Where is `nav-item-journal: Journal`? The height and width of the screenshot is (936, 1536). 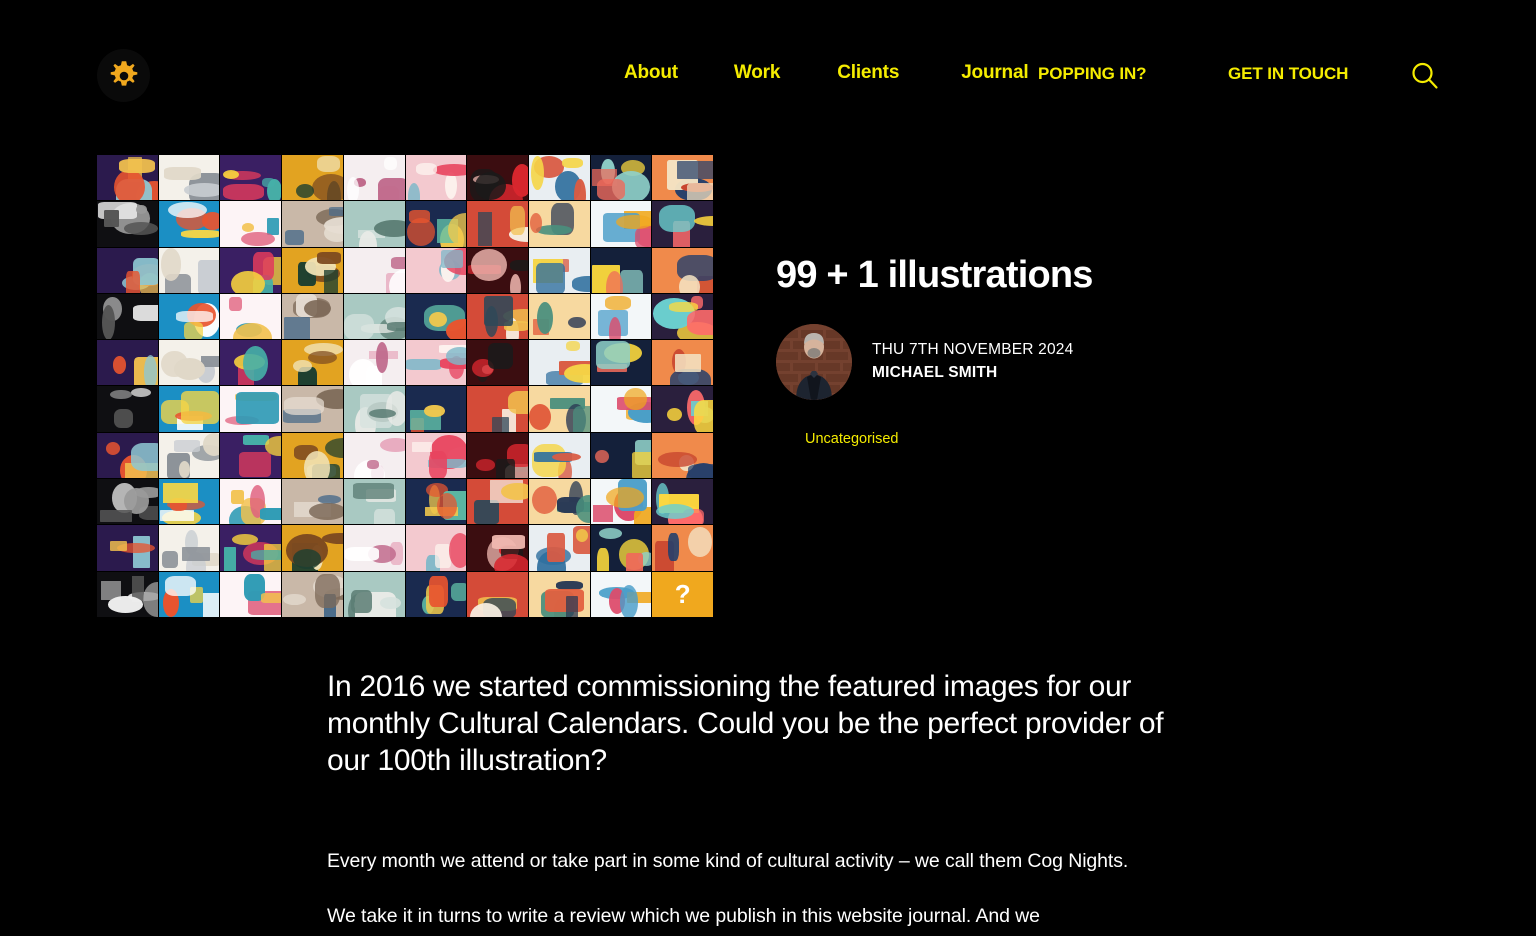
nav-item-journal: Journal is located at coordinates (994, 73).